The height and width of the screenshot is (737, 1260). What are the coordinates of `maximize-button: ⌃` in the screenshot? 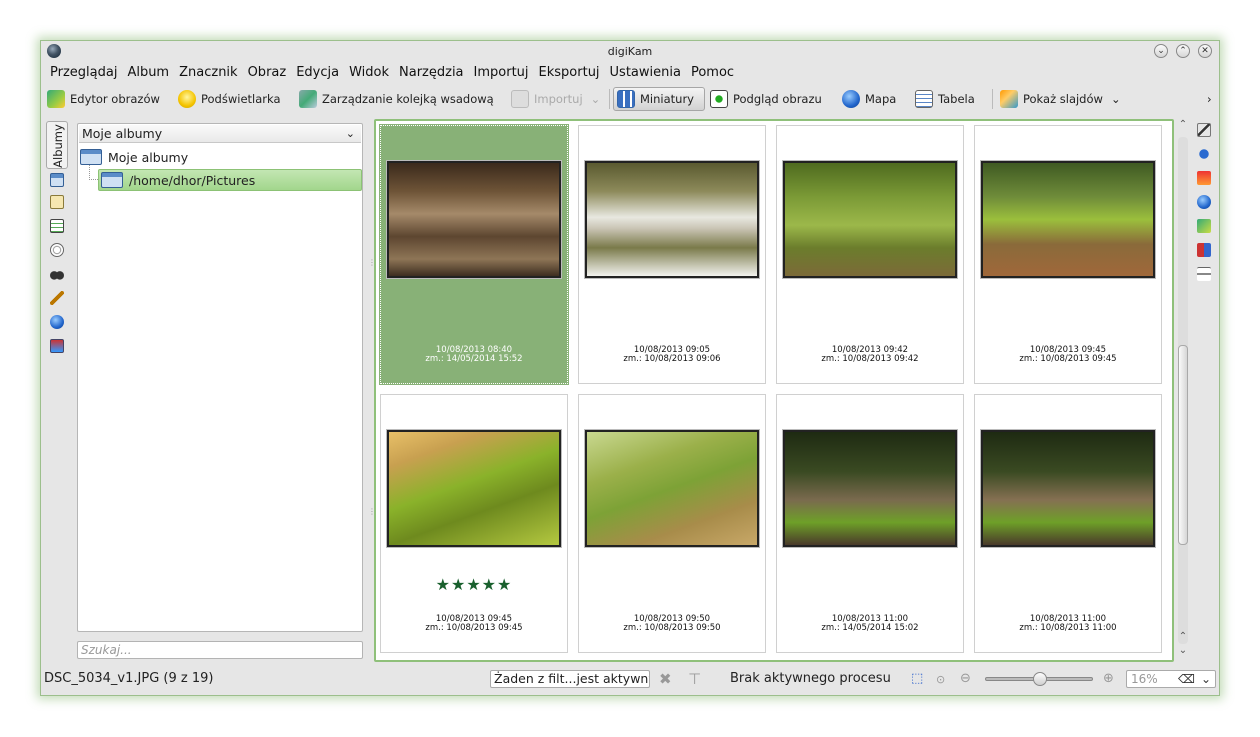 It's located at (1183, 51).